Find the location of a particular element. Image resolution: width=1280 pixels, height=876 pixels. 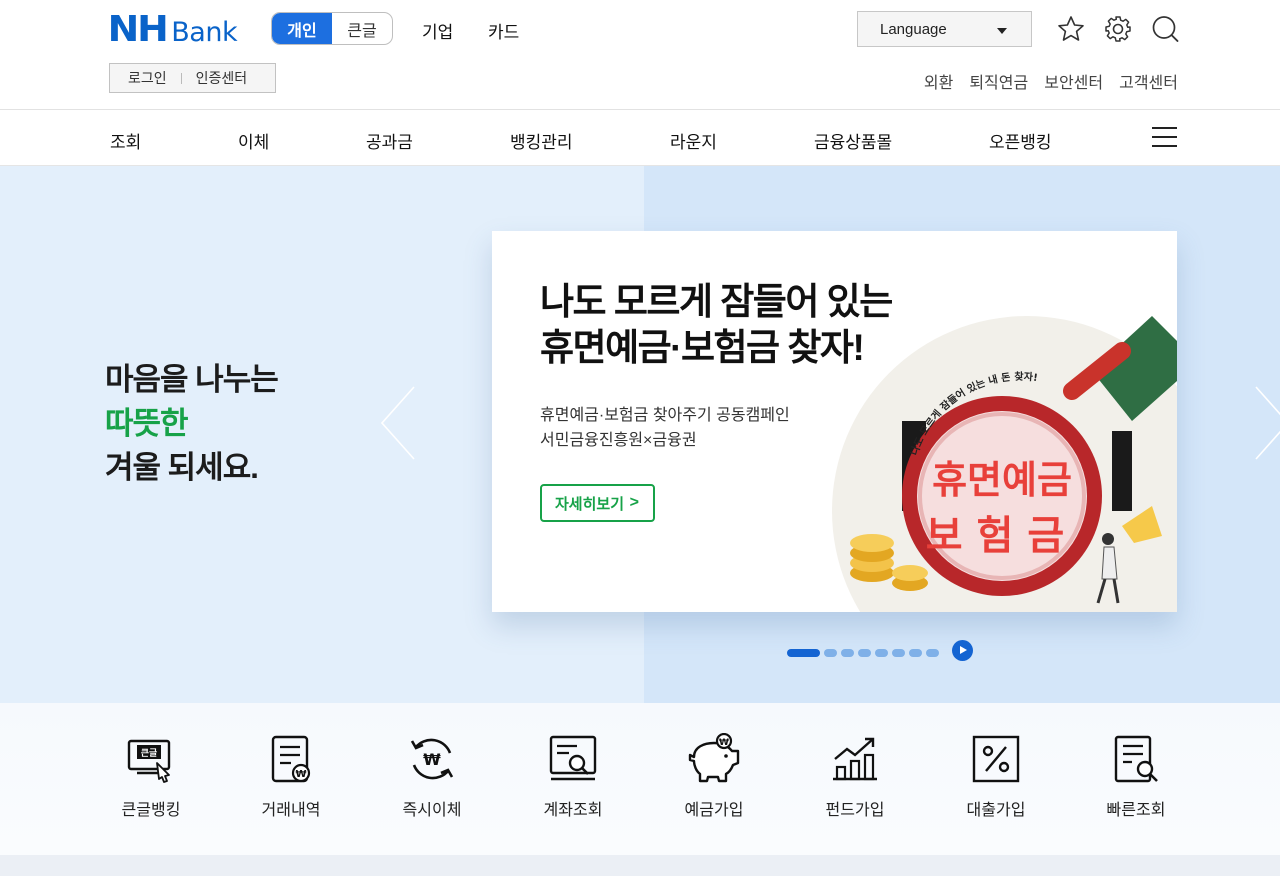

large-text-icon-label: 큰글 is located at coordinates (149, 753).